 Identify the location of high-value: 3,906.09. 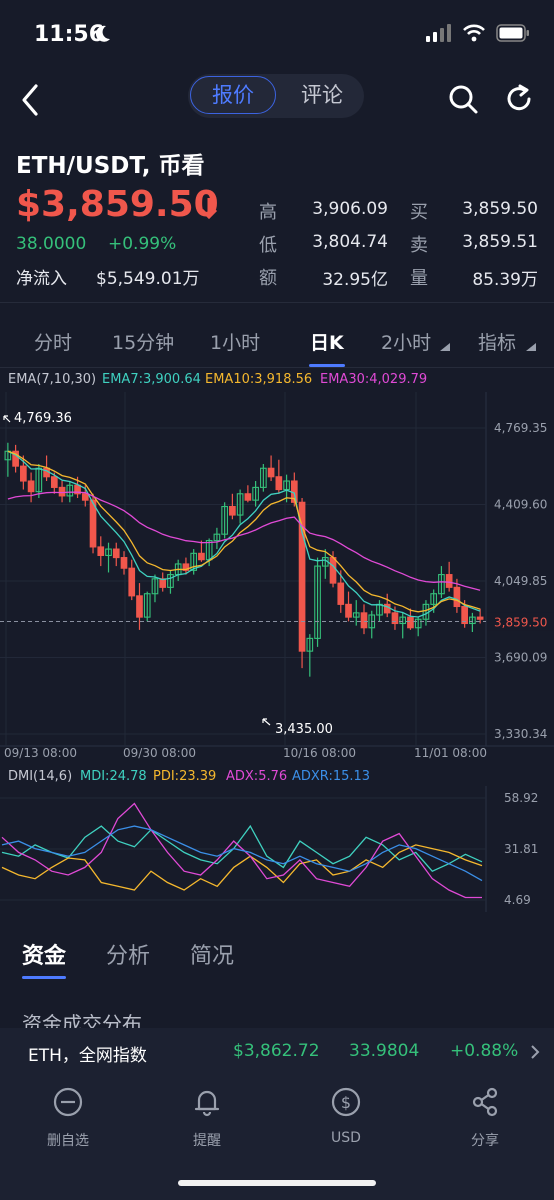
(350, 209).